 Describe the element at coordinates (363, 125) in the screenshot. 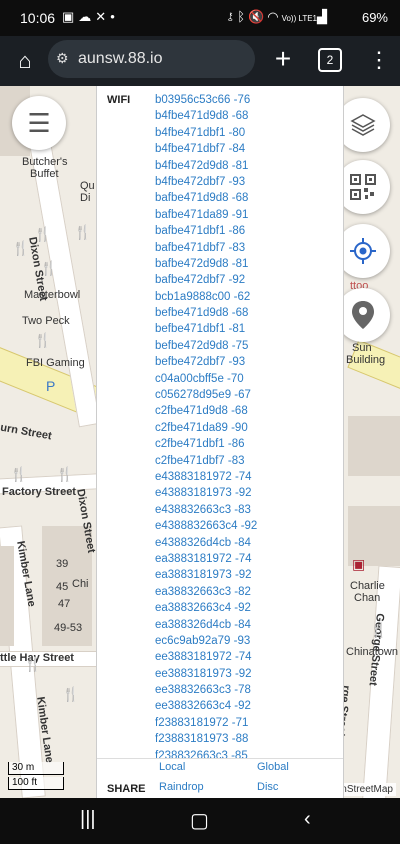

I see `layers-button` at that location.